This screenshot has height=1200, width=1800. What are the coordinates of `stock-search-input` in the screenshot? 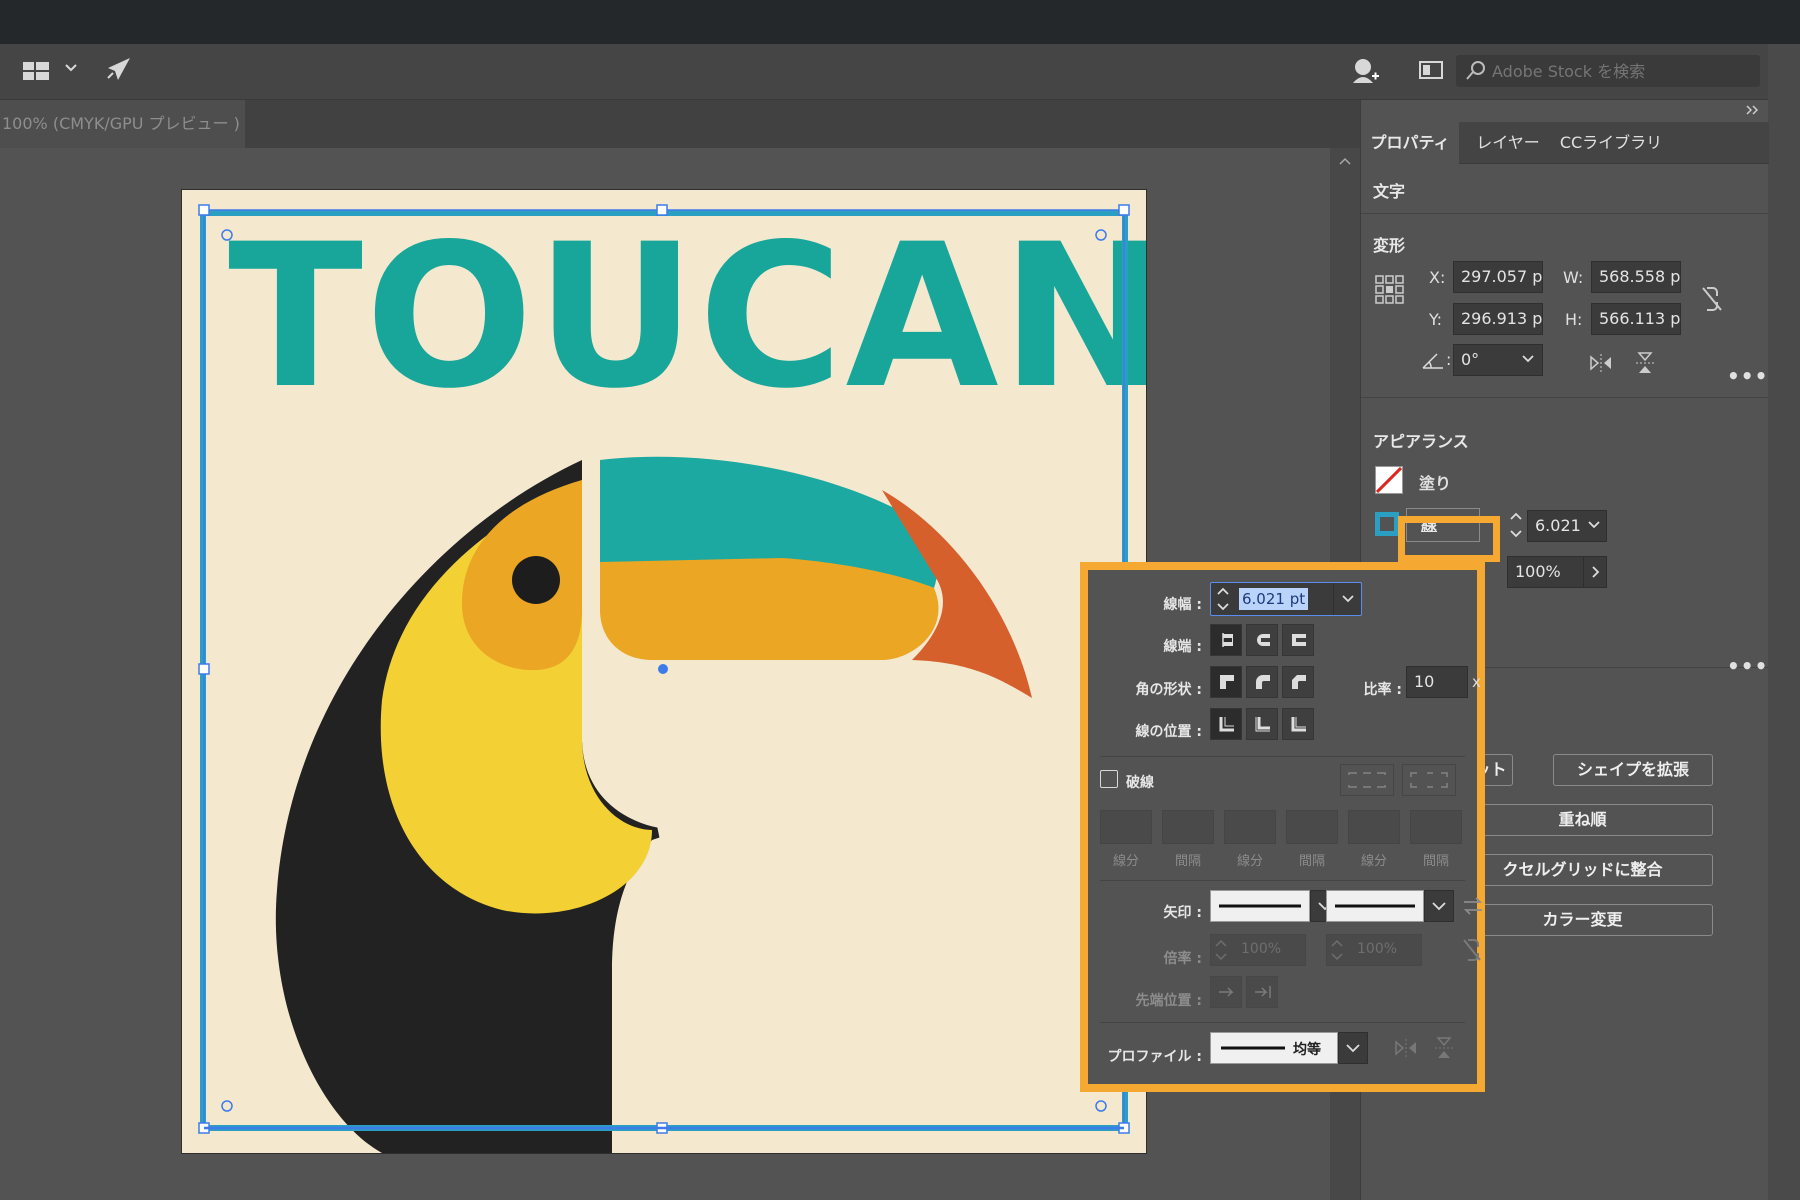 It's located at (1622, 71).